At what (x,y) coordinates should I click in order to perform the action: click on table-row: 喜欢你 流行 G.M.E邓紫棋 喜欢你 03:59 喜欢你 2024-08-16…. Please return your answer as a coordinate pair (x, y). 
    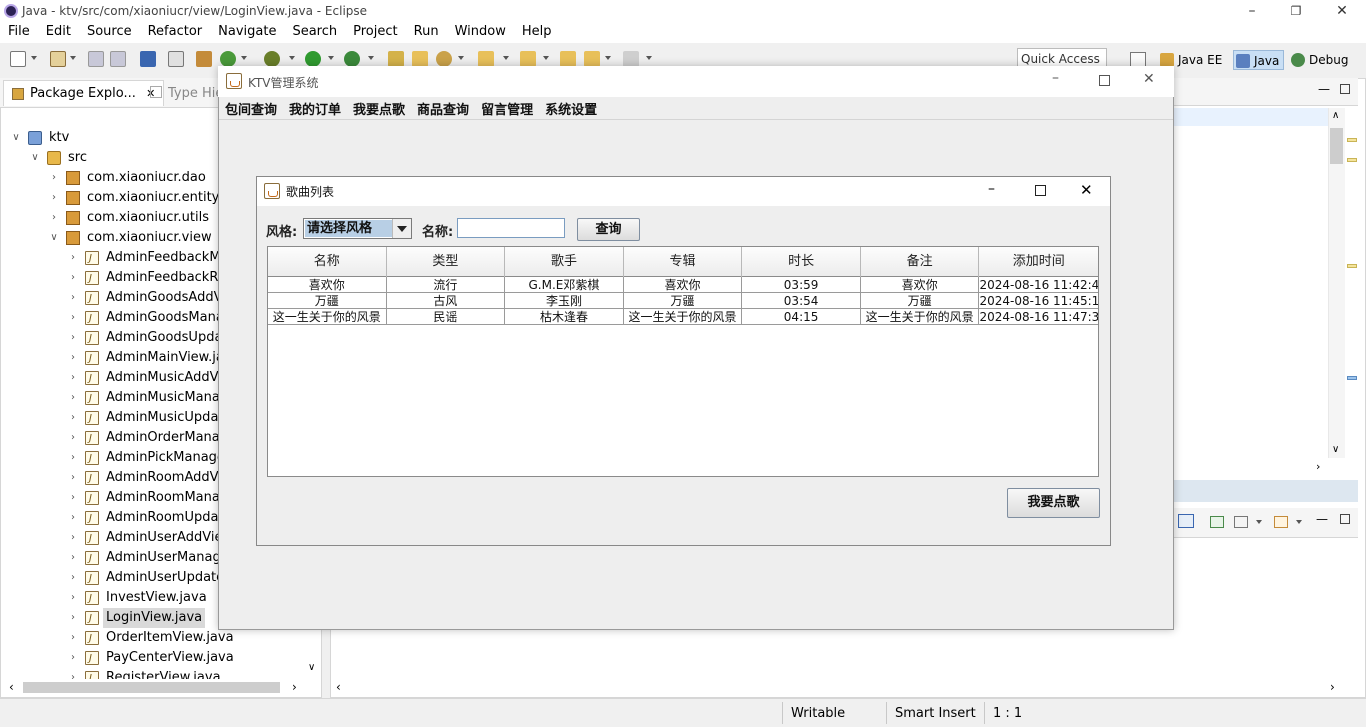
    Looking at the image, I should click on (683, 285).